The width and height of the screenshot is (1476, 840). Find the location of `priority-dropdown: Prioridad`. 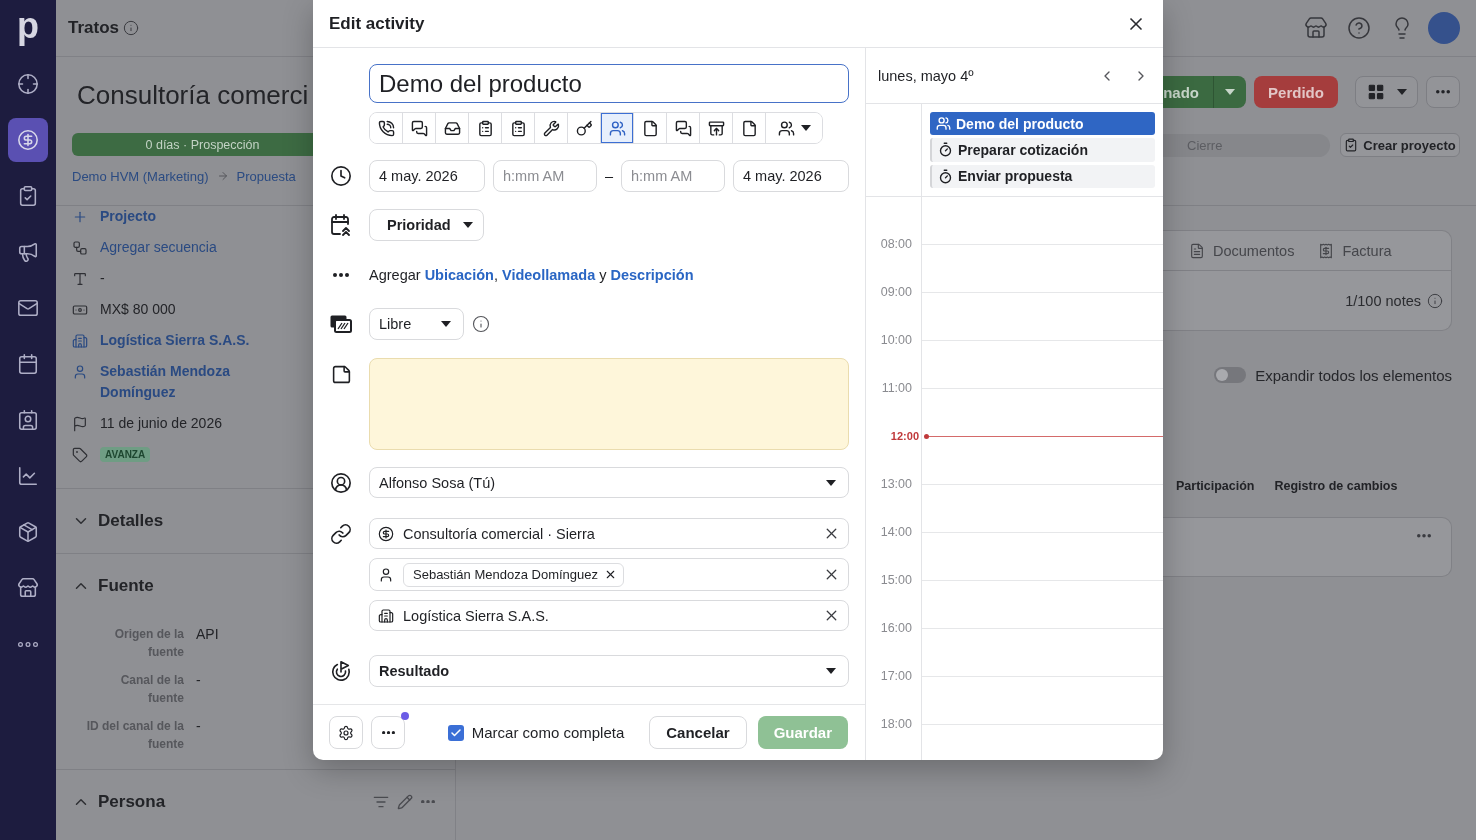

priority-dropdown: Prioridad is located at coordinates (426, 225).